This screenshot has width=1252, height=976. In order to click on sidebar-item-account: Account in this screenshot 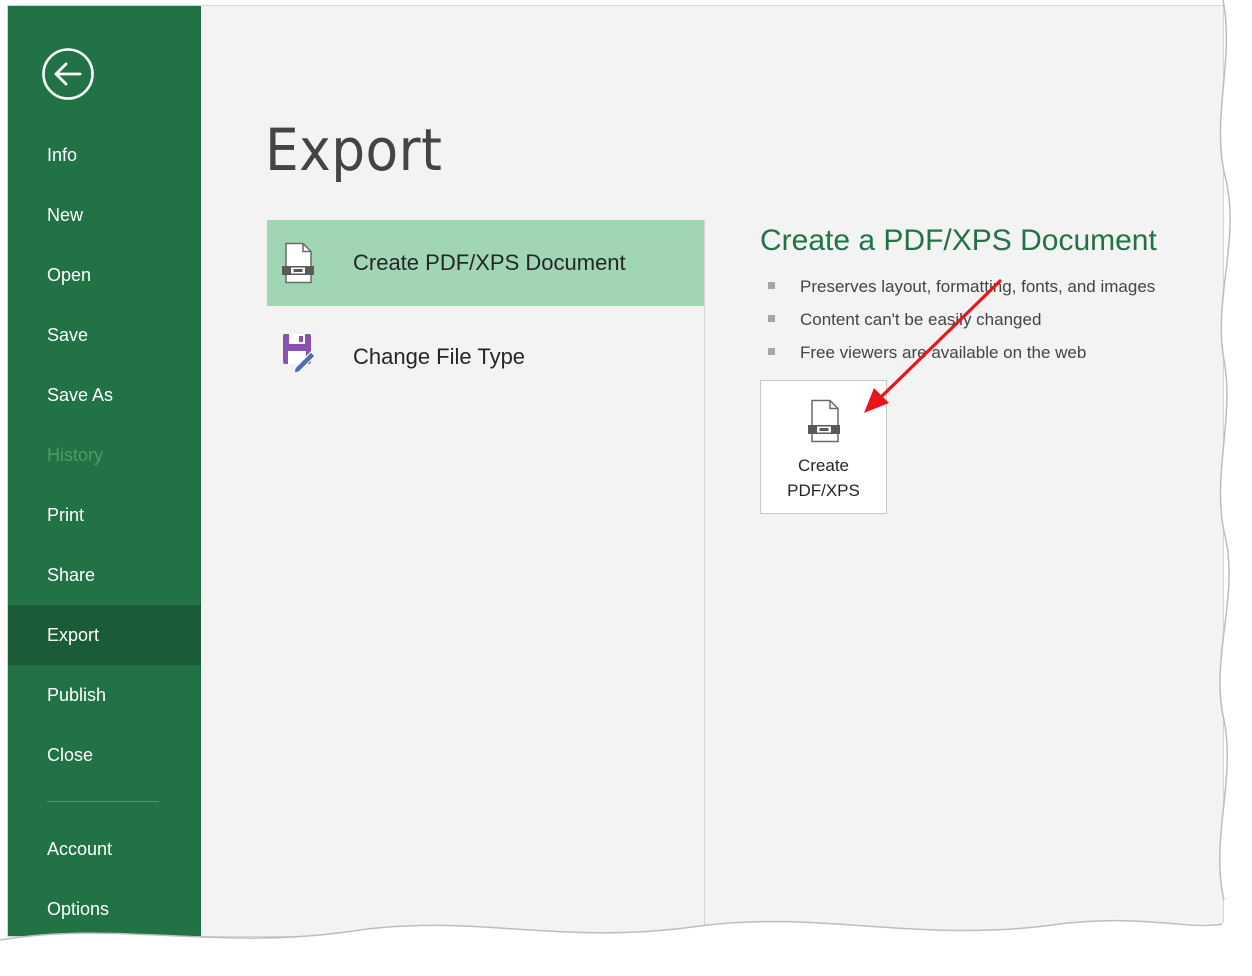, I will do `click(104, 849)`.